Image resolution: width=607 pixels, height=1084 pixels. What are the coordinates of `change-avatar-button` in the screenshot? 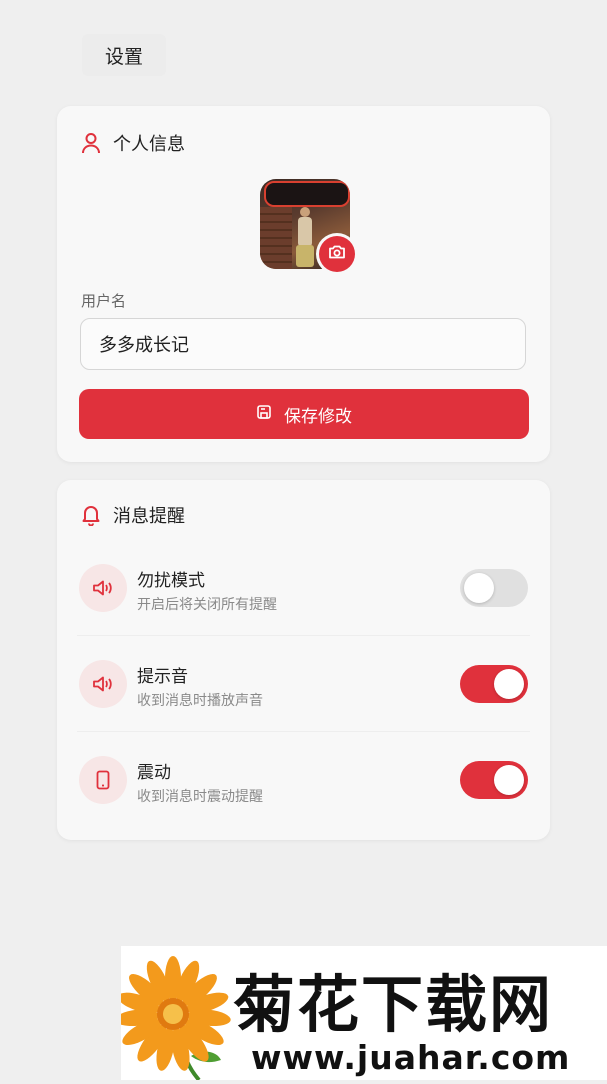 It's located at (337, 254).